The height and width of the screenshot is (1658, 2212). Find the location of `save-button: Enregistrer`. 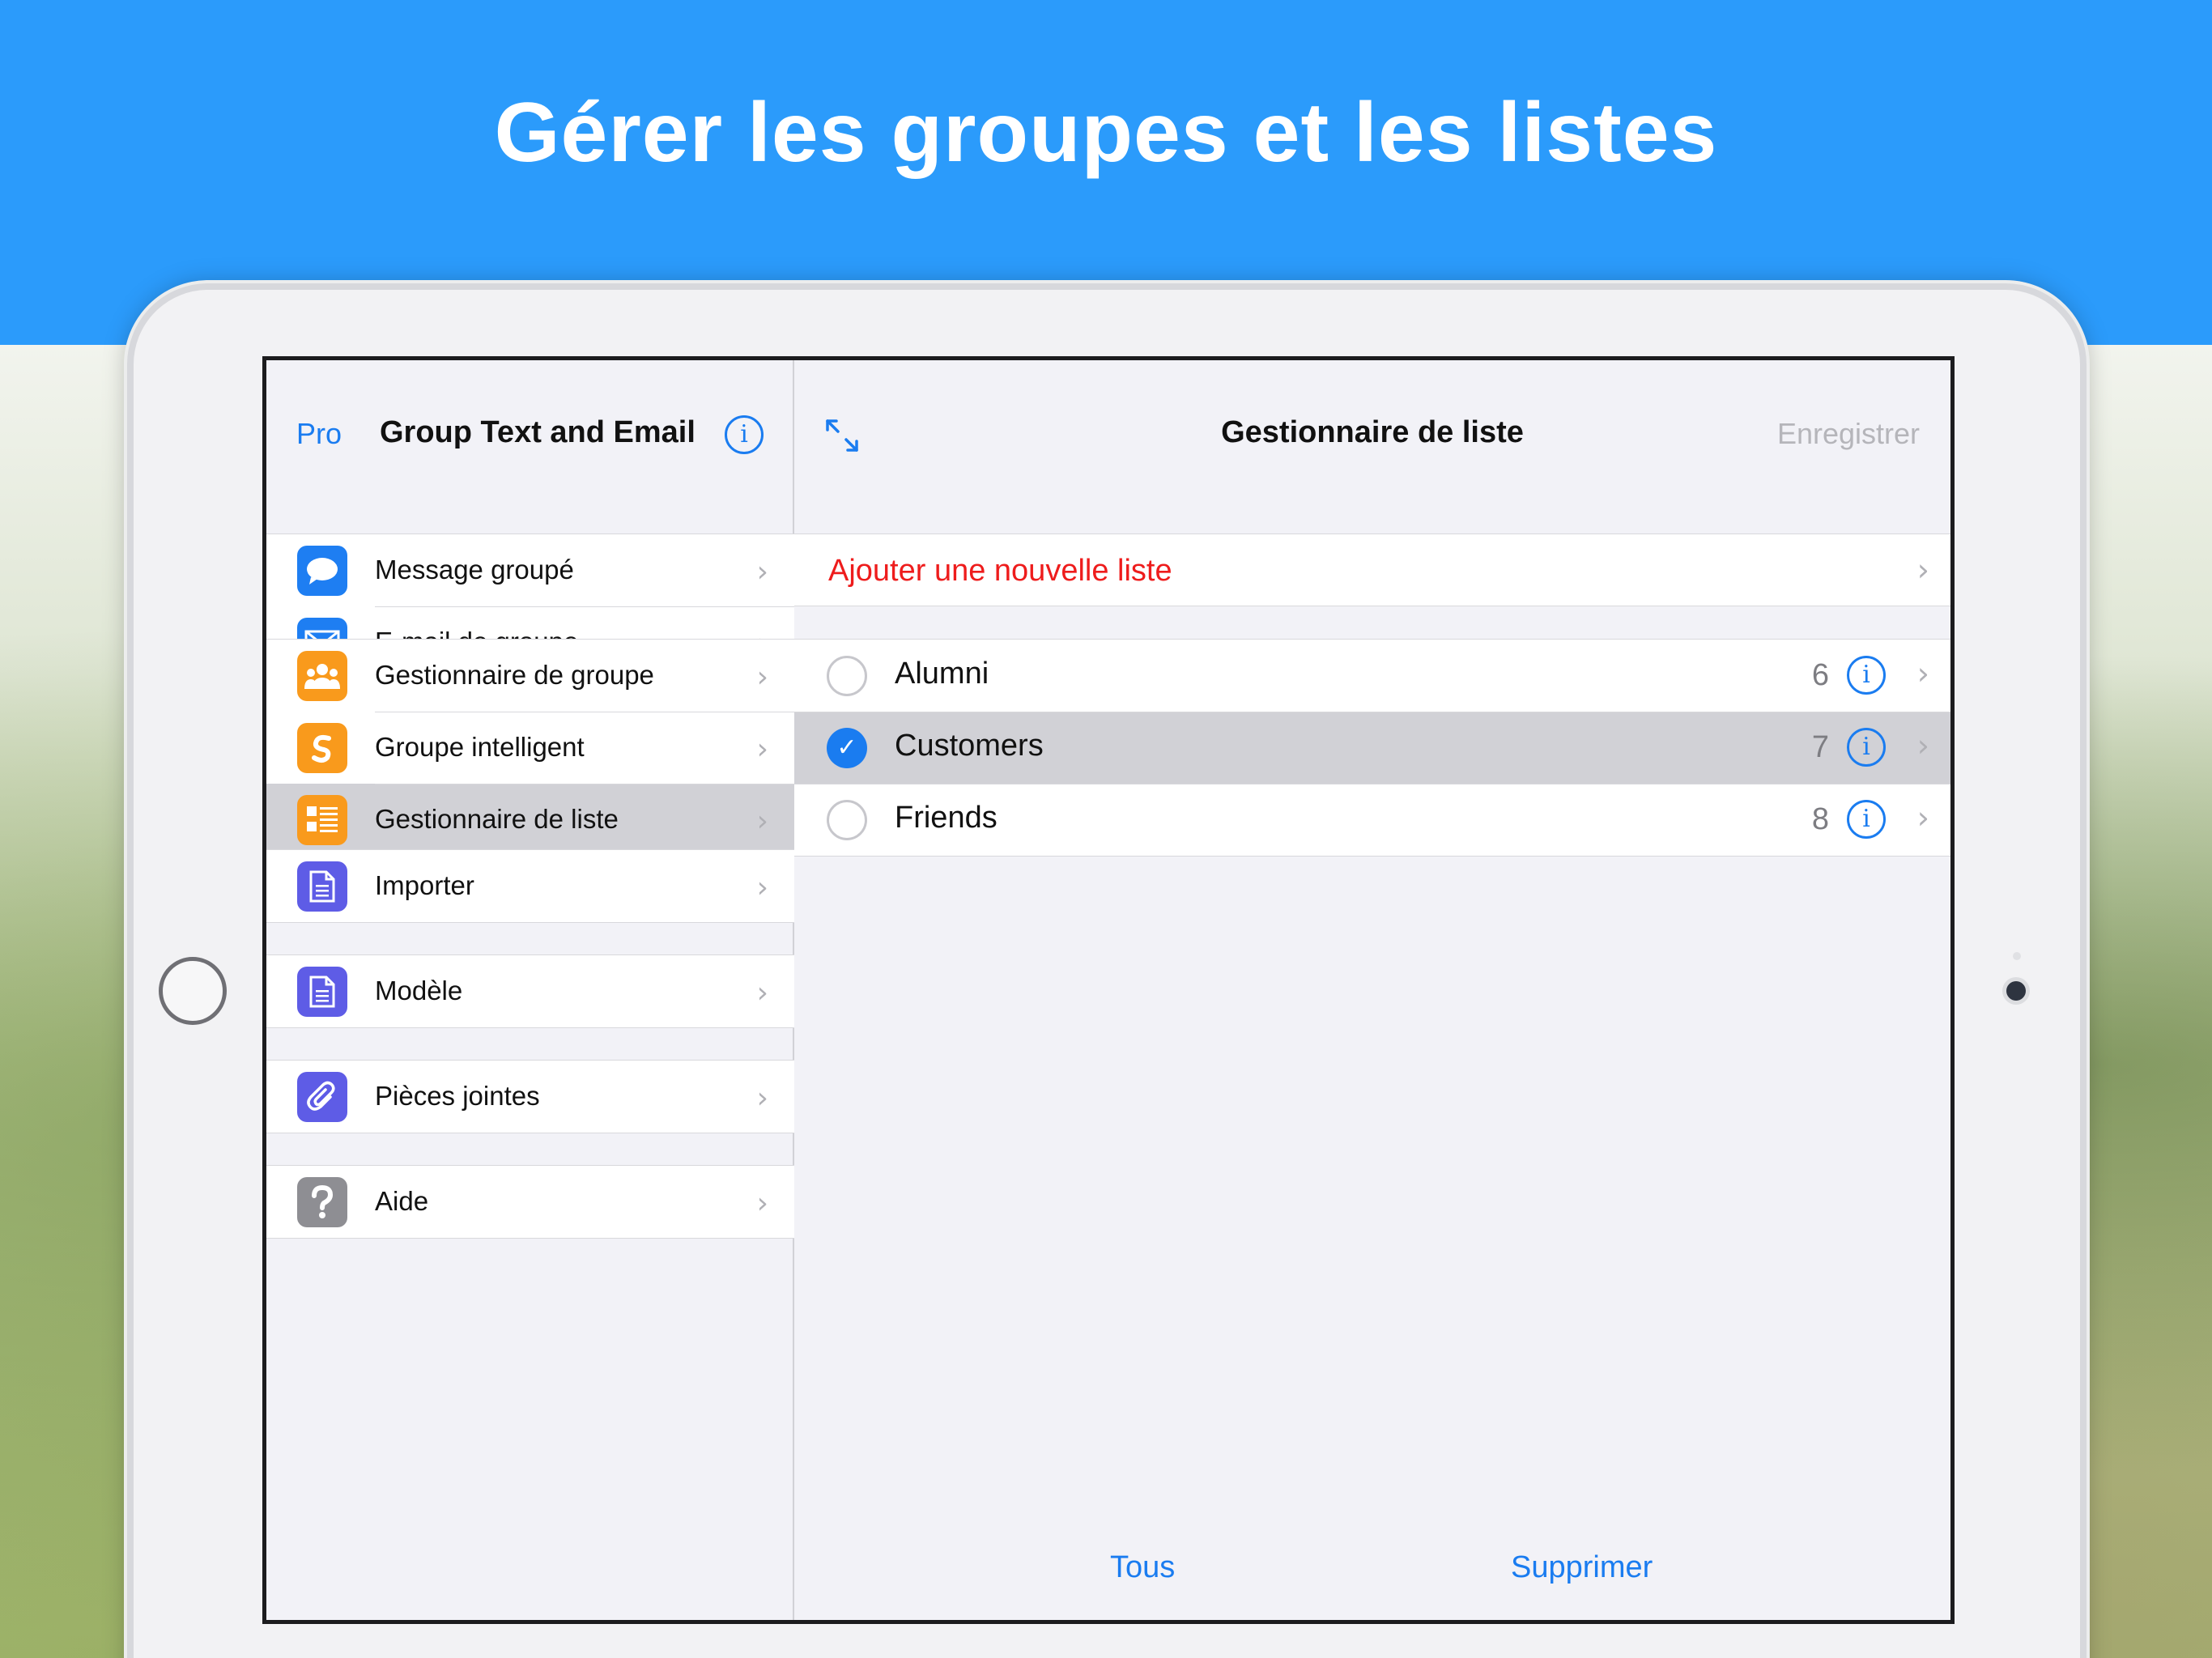

save-button: Enregistrer is located at coordinates (1848, 434).